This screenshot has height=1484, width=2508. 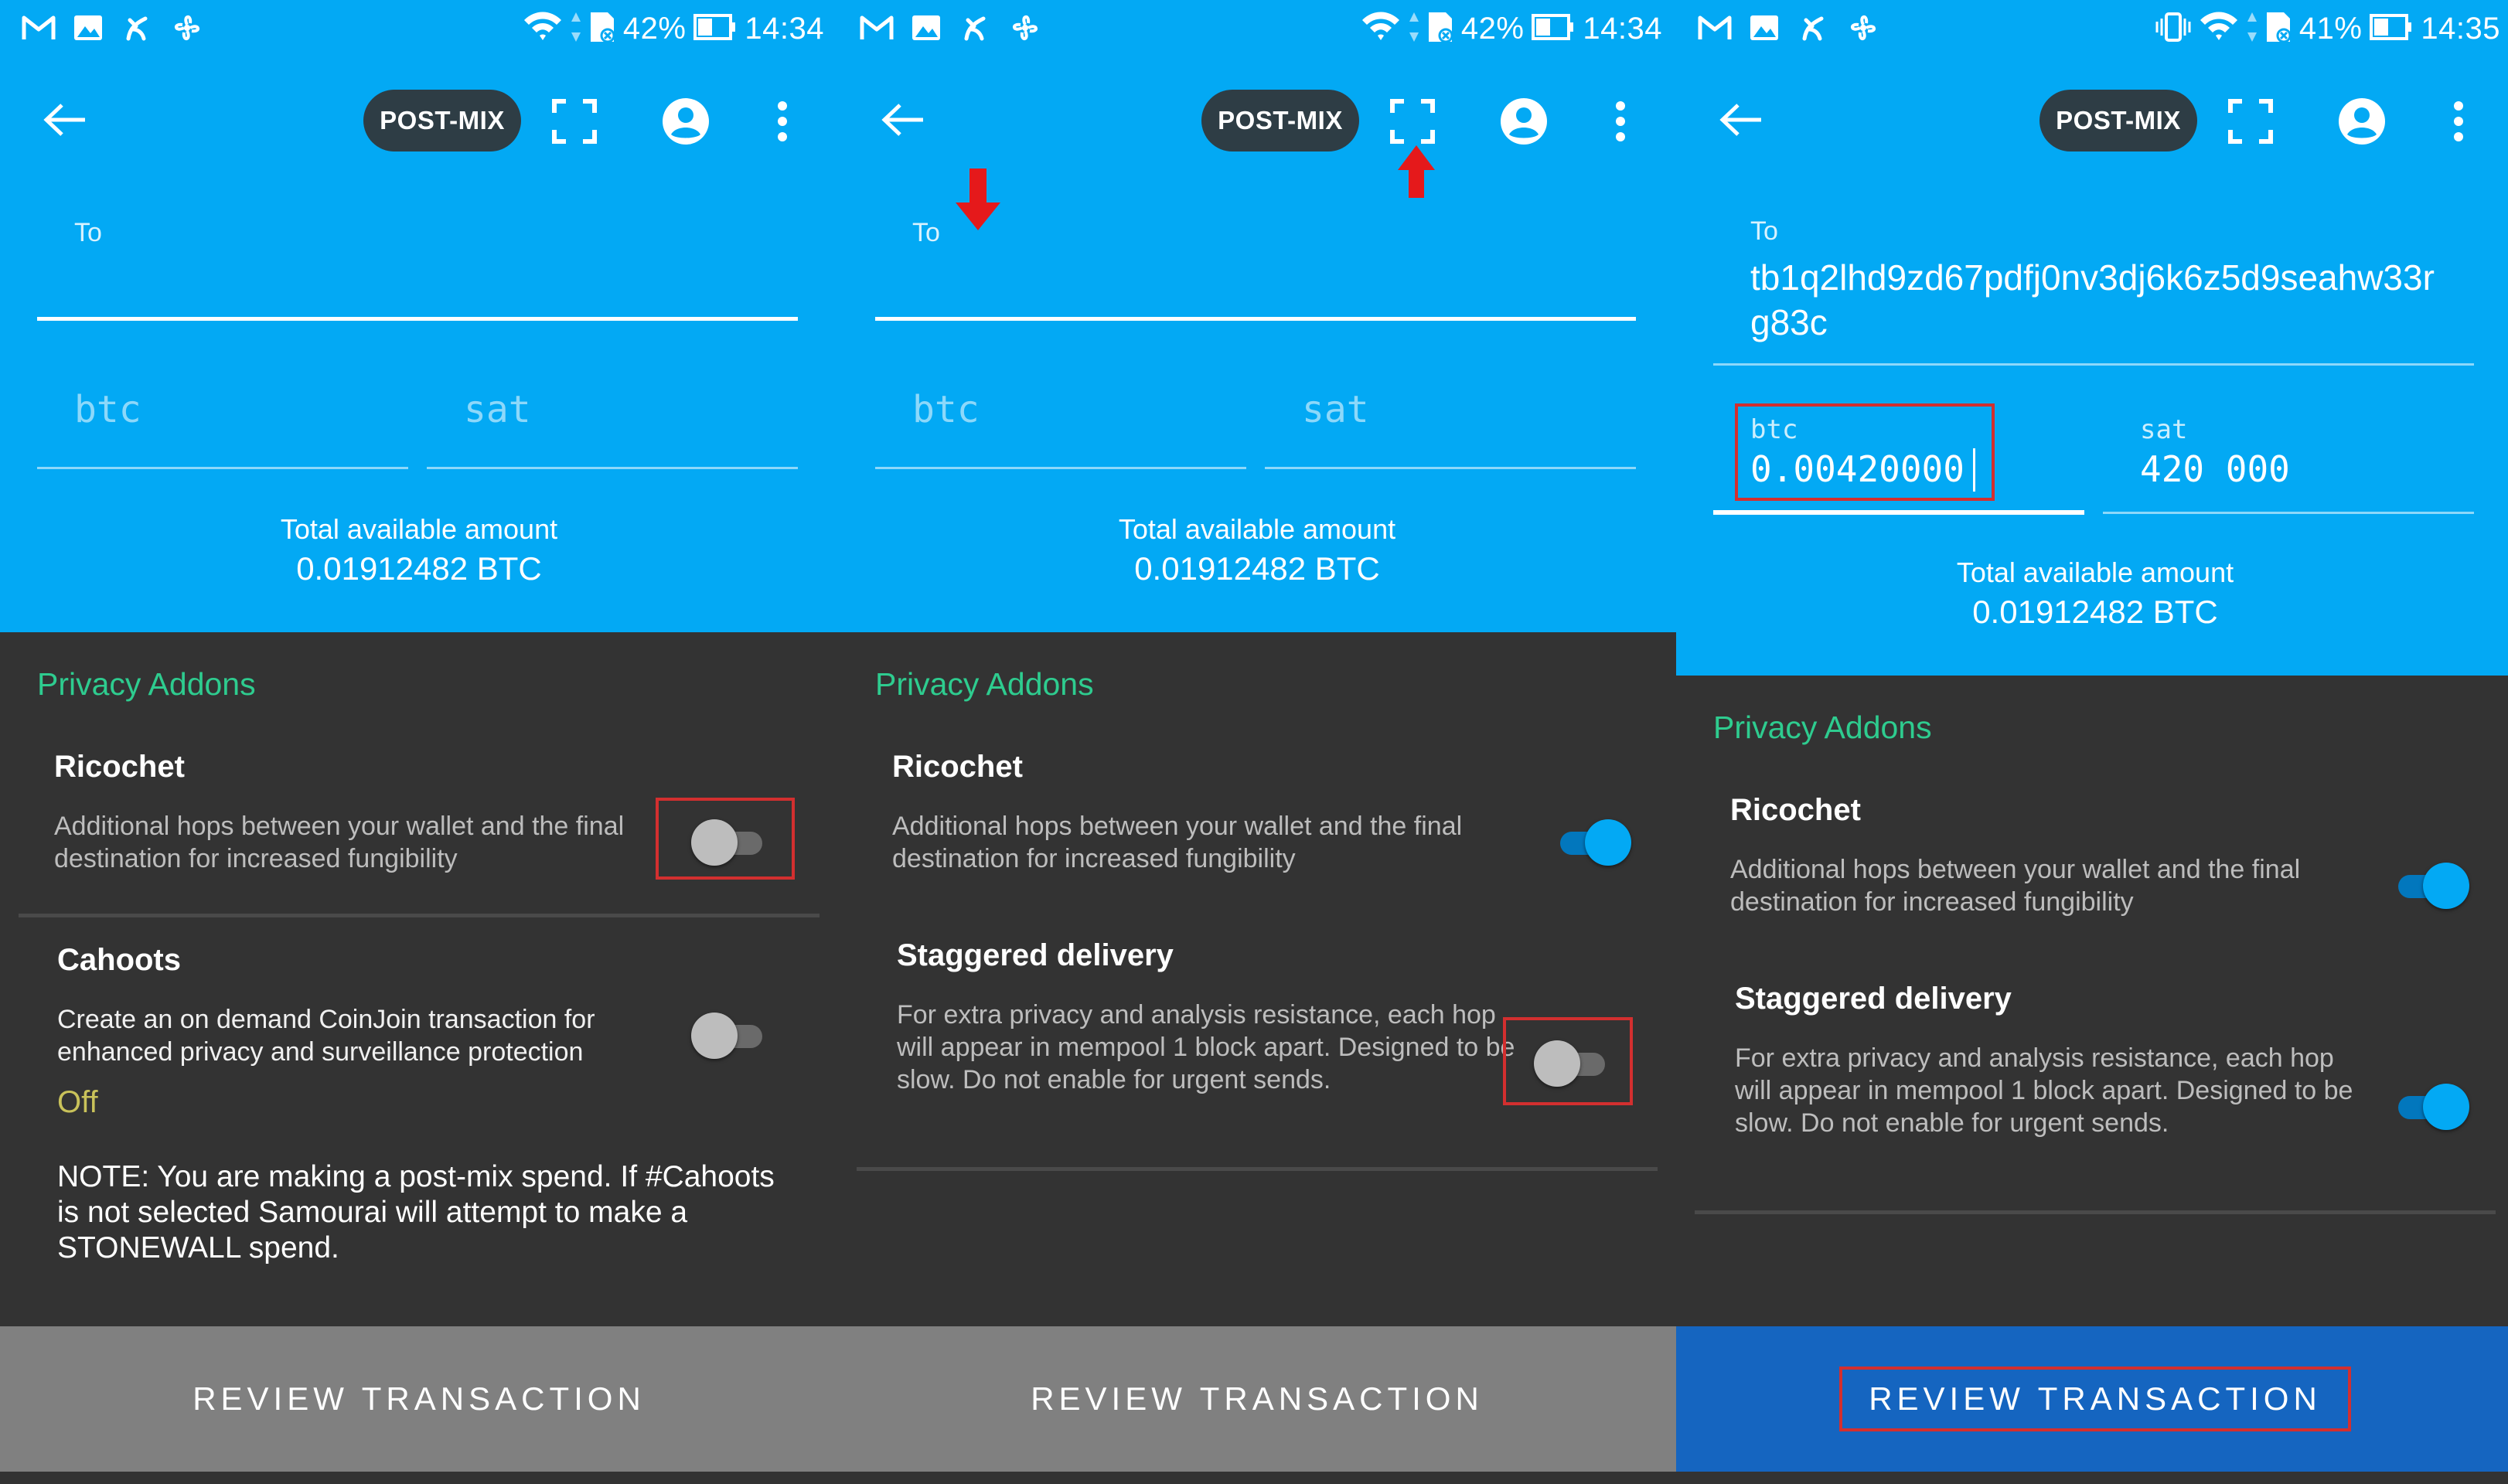 What do you see at coordinates (2173, 29) in the screenshot?
I see `vibrate-icon` at bounding box center [2173, 29].